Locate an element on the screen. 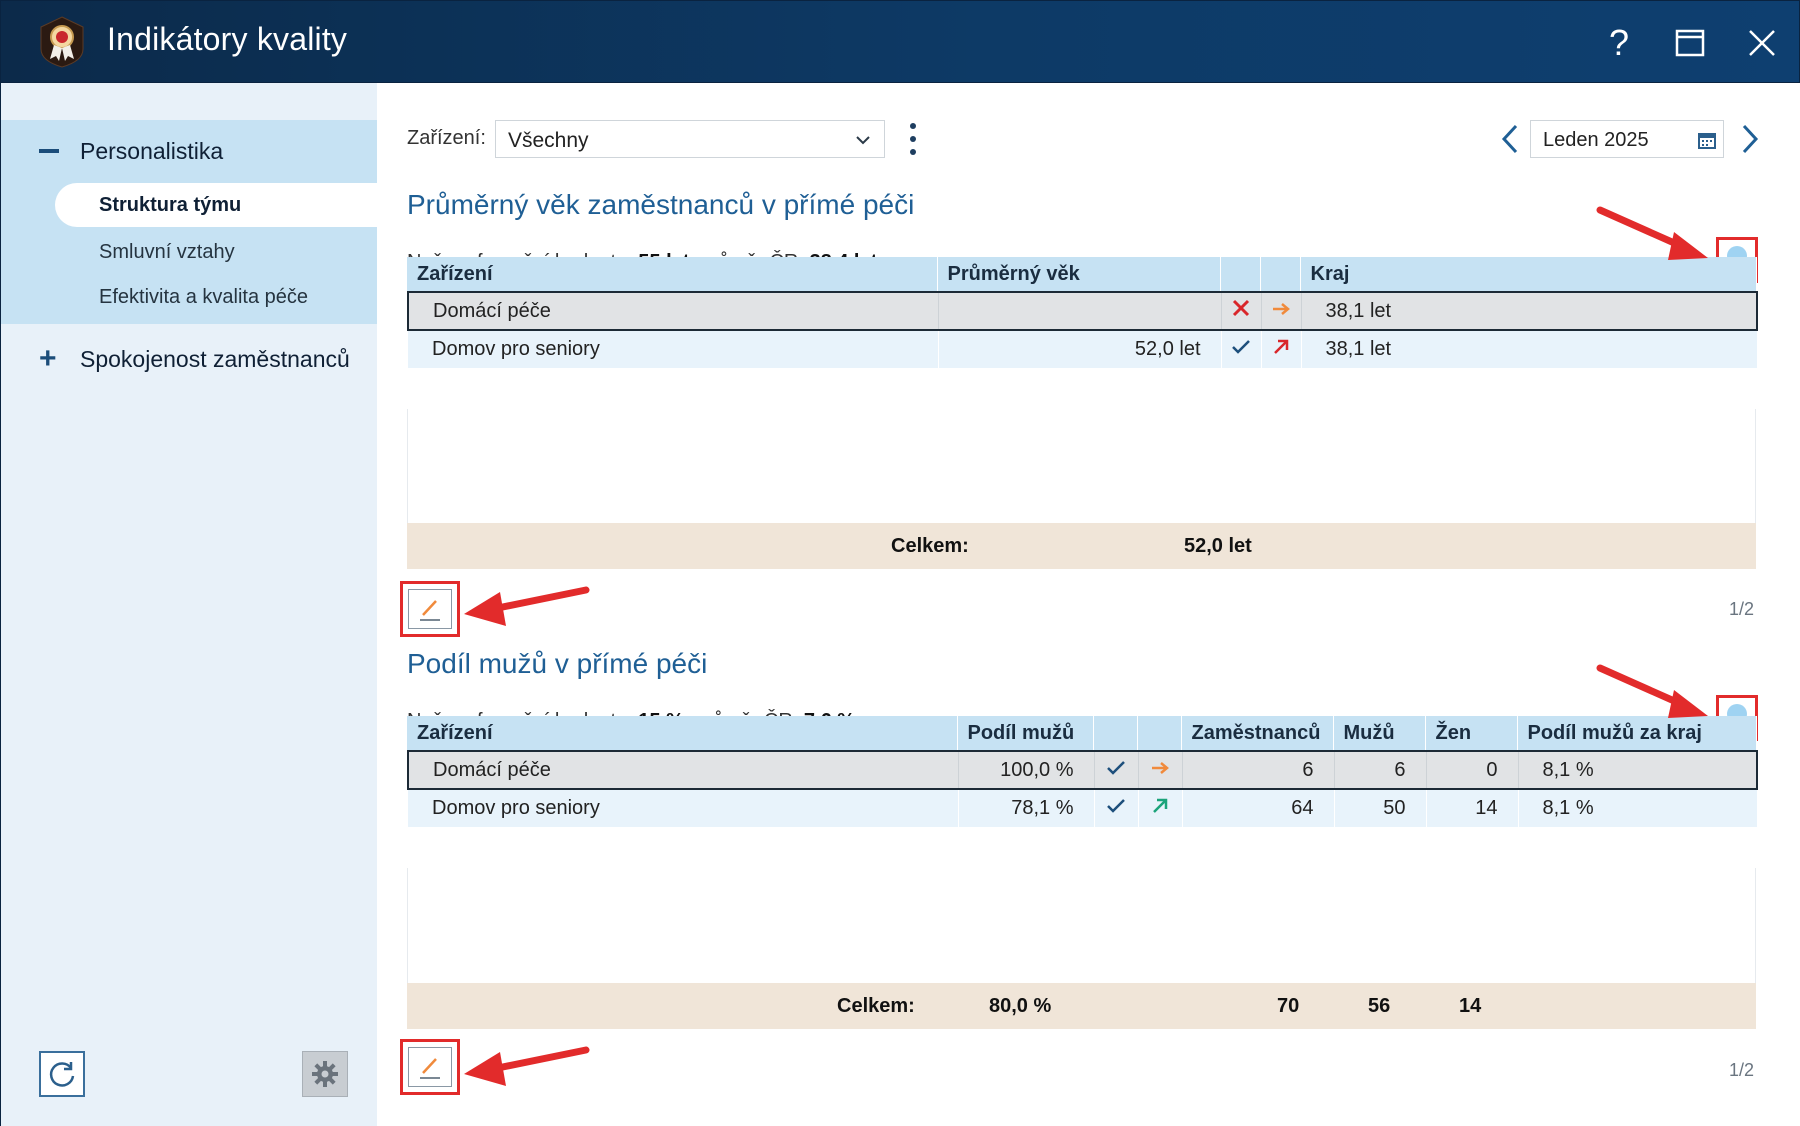  nav-group-label: Spokojenost zaměstnanců is located at coordinates (215, 359).